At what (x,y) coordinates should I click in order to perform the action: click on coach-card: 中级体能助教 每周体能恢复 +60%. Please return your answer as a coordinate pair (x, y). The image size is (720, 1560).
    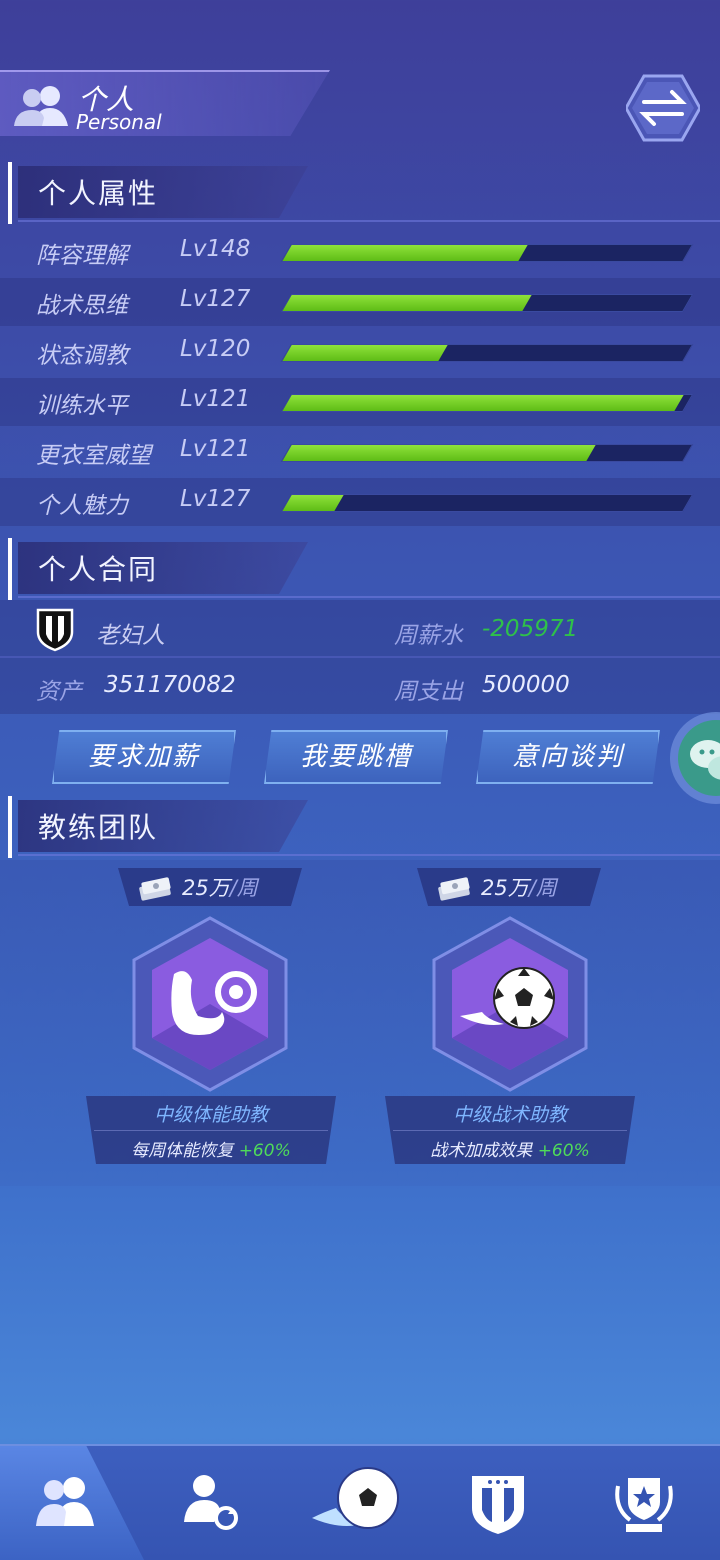
    Looking at the image, I should click on (211, 1130).